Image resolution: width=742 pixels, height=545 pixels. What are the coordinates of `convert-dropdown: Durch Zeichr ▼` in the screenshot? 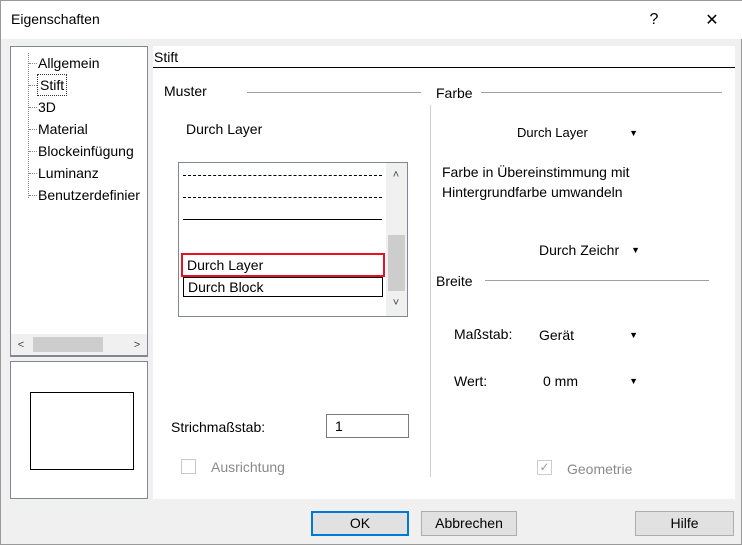 It's located at (591, 250).